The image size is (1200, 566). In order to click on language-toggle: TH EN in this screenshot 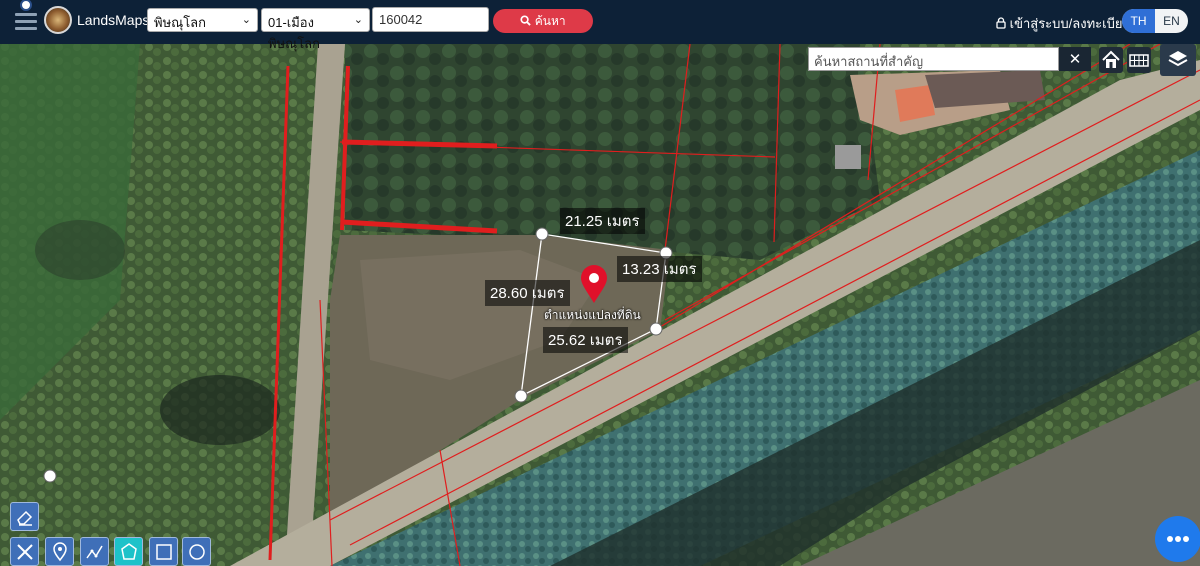, I will do `click(1155, 21)`.